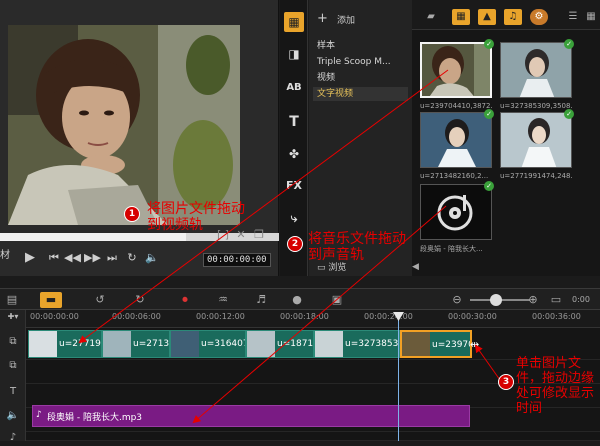  I want to click on selected-video-clip: u=23970, so click(436, 344).